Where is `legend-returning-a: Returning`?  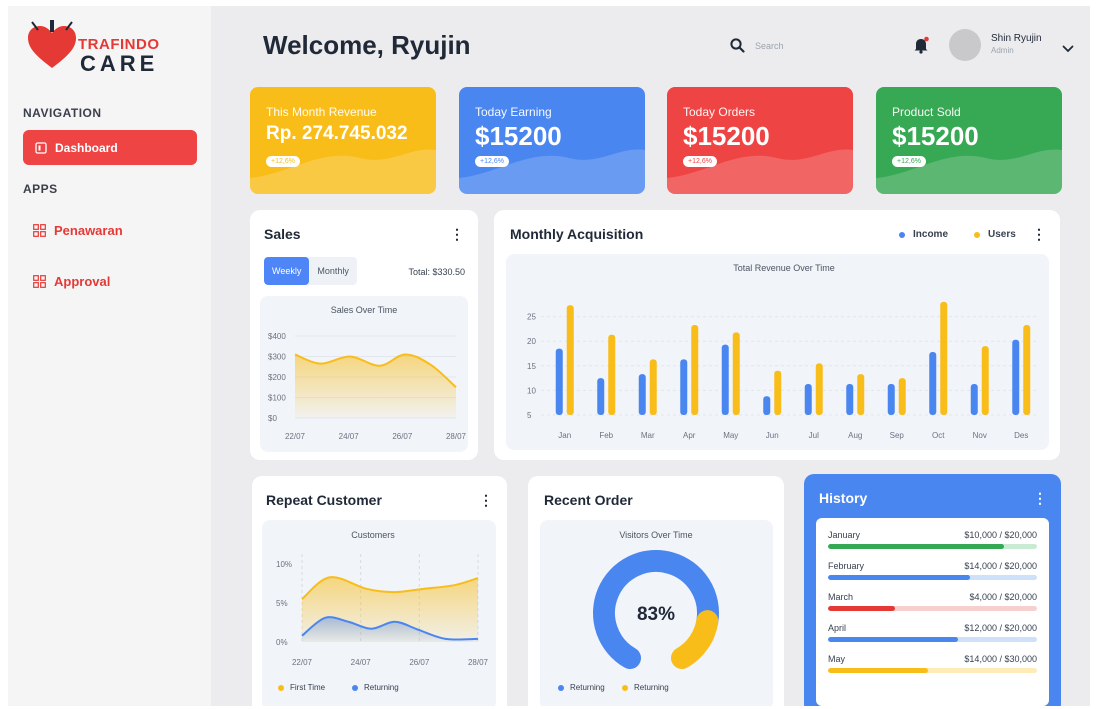 legend-returning-a: Returning is located at coordinates (581, 687).